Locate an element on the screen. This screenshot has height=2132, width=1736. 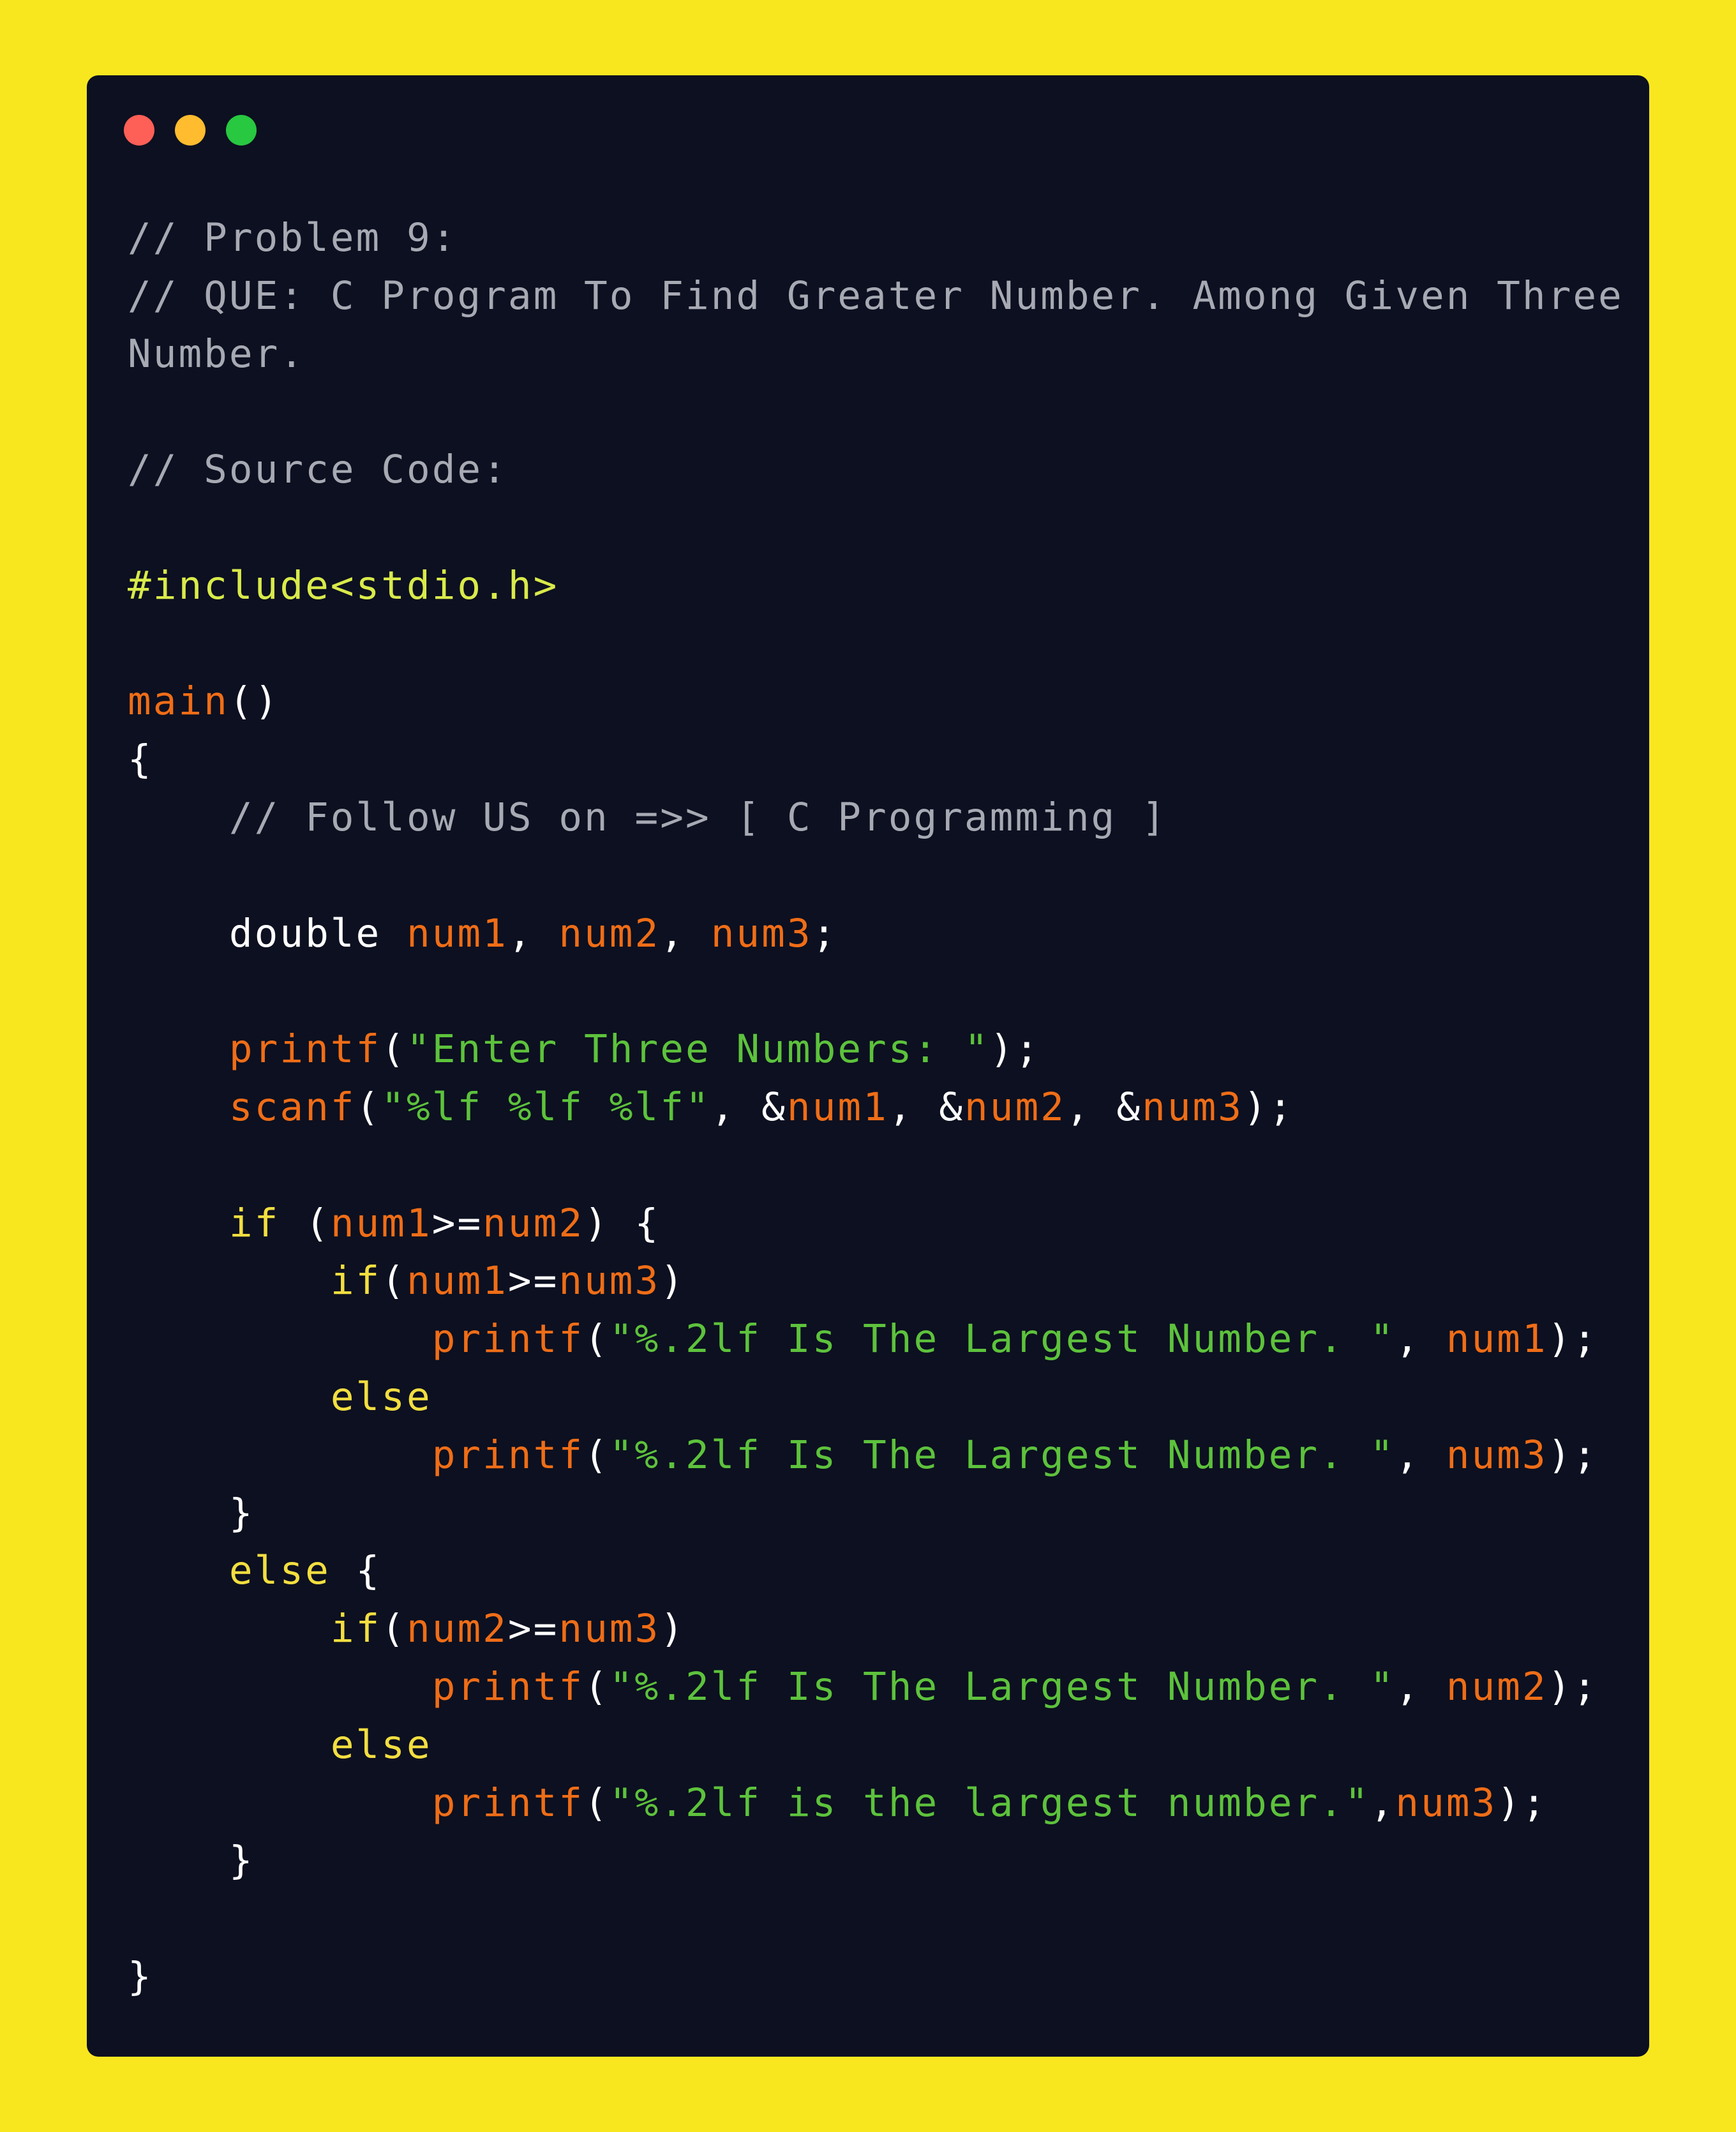
function-token: scanf is located at coordinates (292, 1107).